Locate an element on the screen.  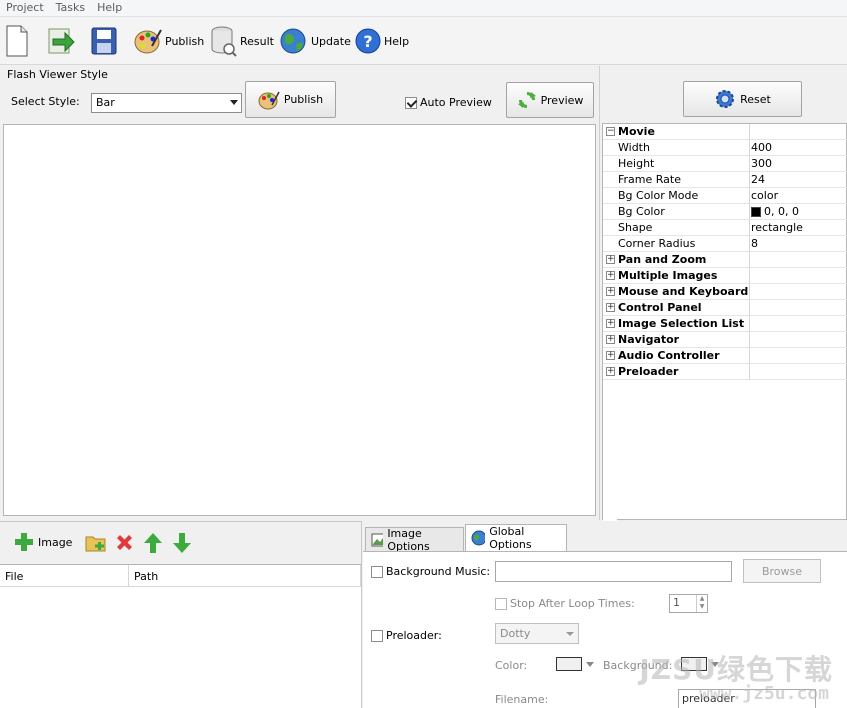
property-row-height: Height 300 is located at coordinates (725, 164).